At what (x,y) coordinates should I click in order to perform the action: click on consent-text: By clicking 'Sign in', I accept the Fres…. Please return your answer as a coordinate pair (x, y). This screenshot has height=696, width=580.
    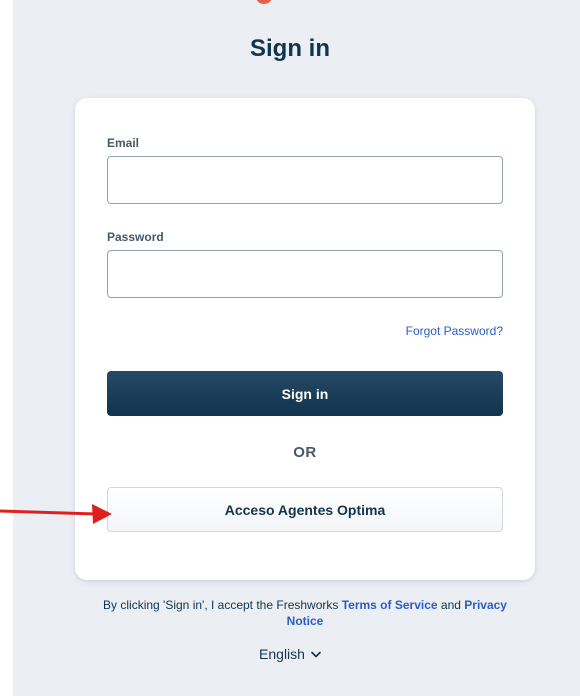
    Looking at the image, I should click on (221, 605).